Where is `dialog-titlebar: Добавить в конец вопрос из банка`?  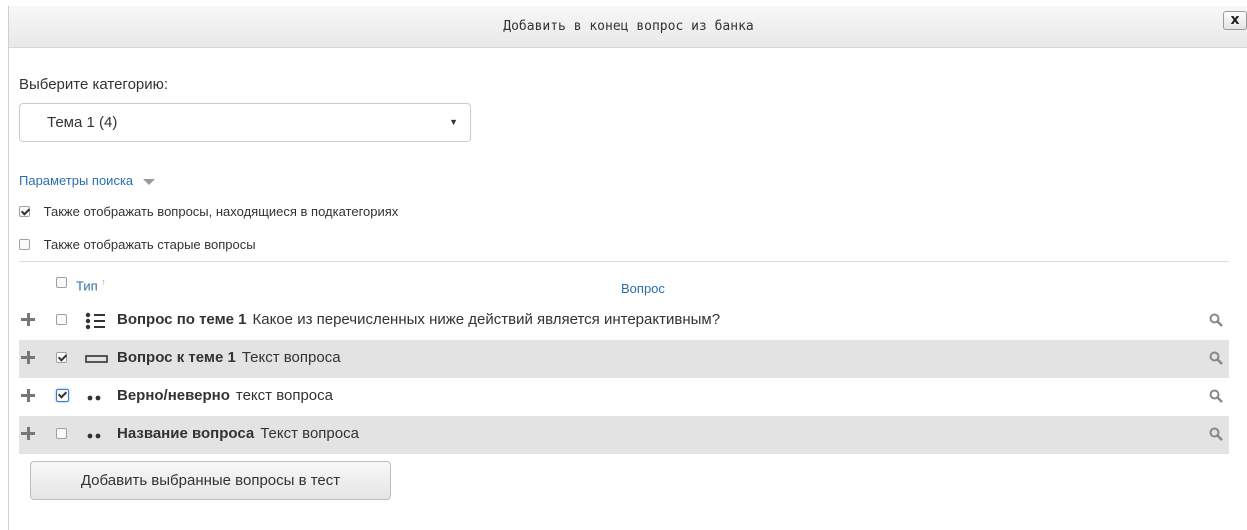 dialog-titlebar: Добавить в конец вопрос из банка is located at coordinates (628, 27).